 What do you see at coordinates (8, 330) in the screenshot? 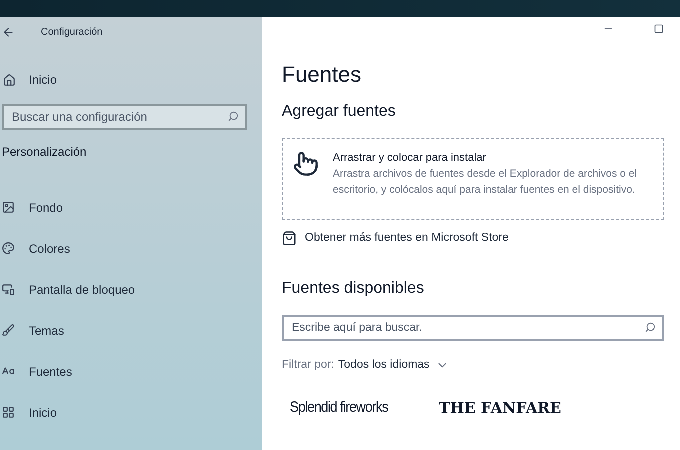
I see `brush-icon` at bounding box center [8, 330].